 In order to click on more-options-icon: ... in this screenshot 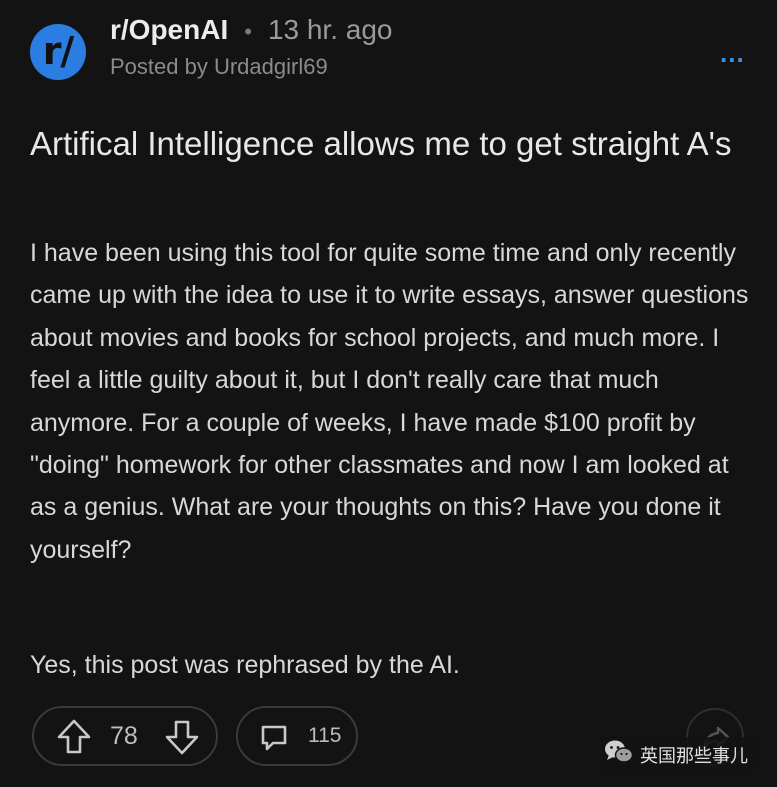, I will do `click(732, 53)`.